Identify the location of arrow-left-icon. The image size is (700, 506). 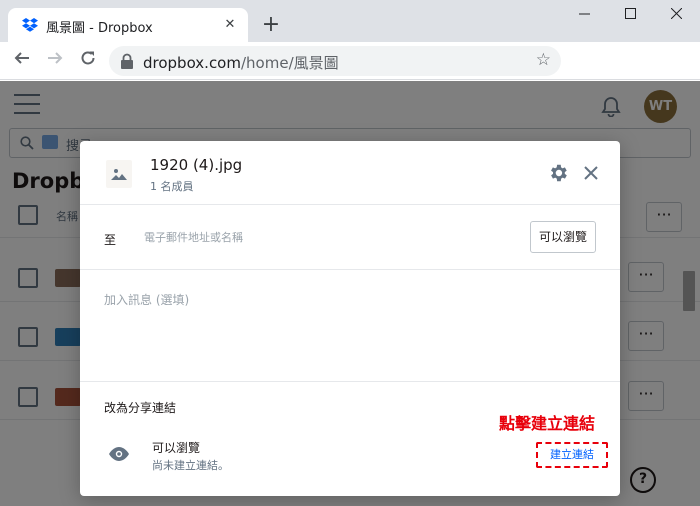
(21, 58).